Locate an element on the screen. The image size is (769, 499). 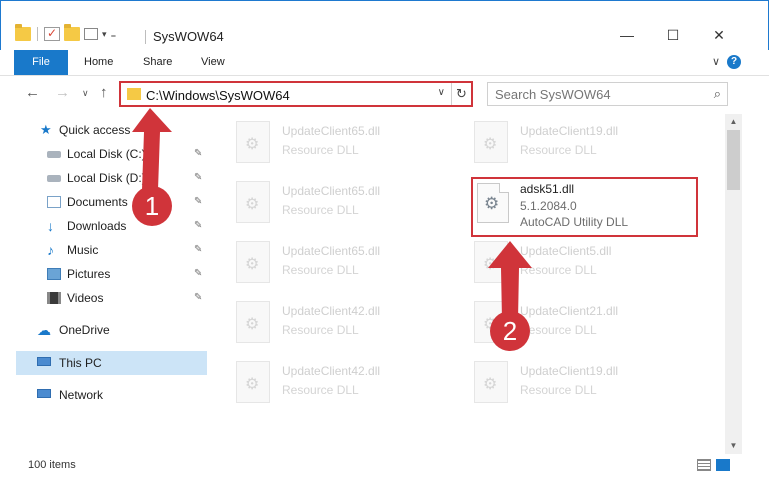
quick-access-toolbar: ▾ ₌ is located at coordinates (66, 32).